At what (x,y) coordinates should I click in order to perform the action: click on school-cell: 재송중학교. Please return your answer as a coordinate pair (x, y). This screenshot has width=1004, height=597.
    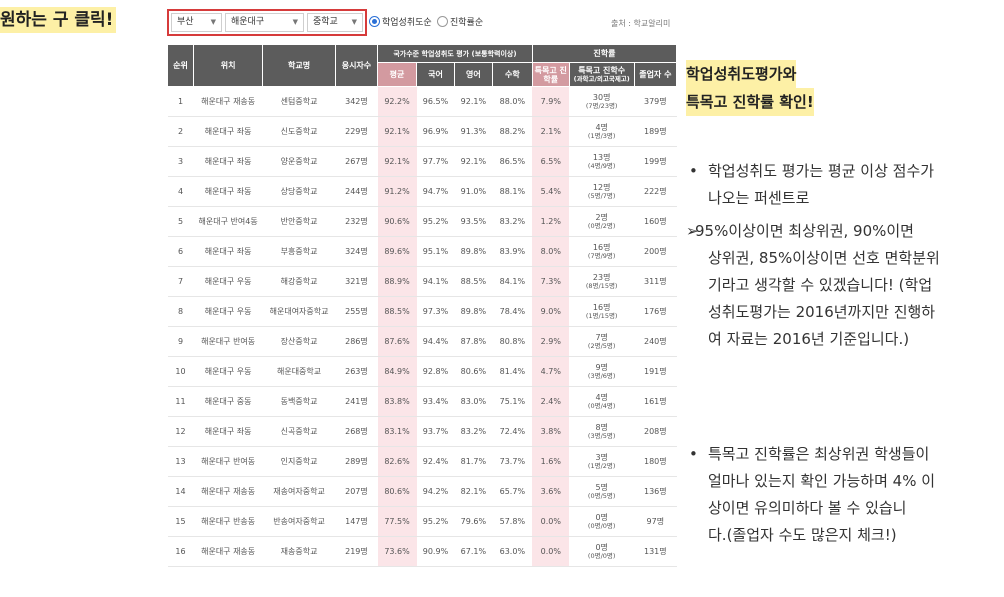
    Looking at the image, I should click on (299, 551).